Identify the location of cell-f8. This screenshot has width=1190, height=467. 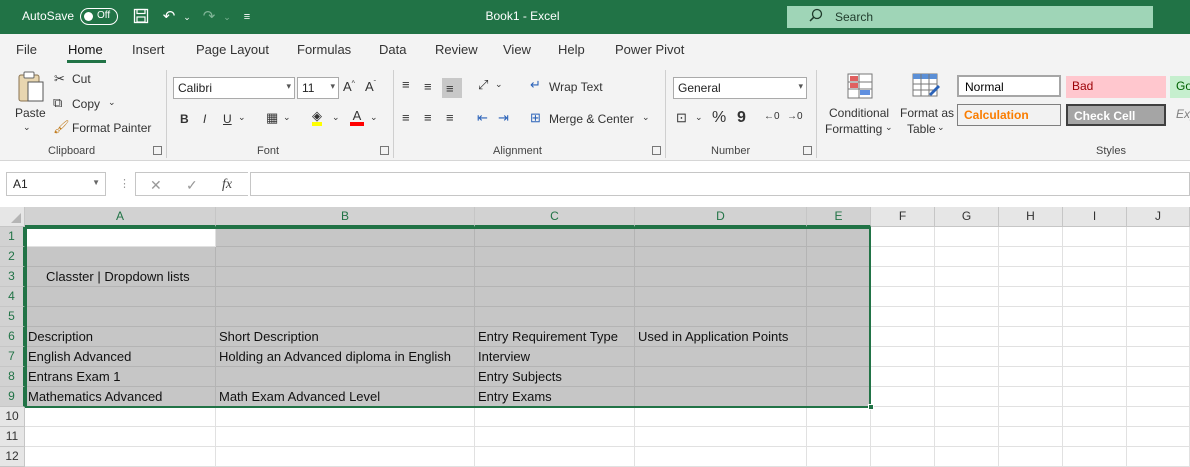
(903, 377).